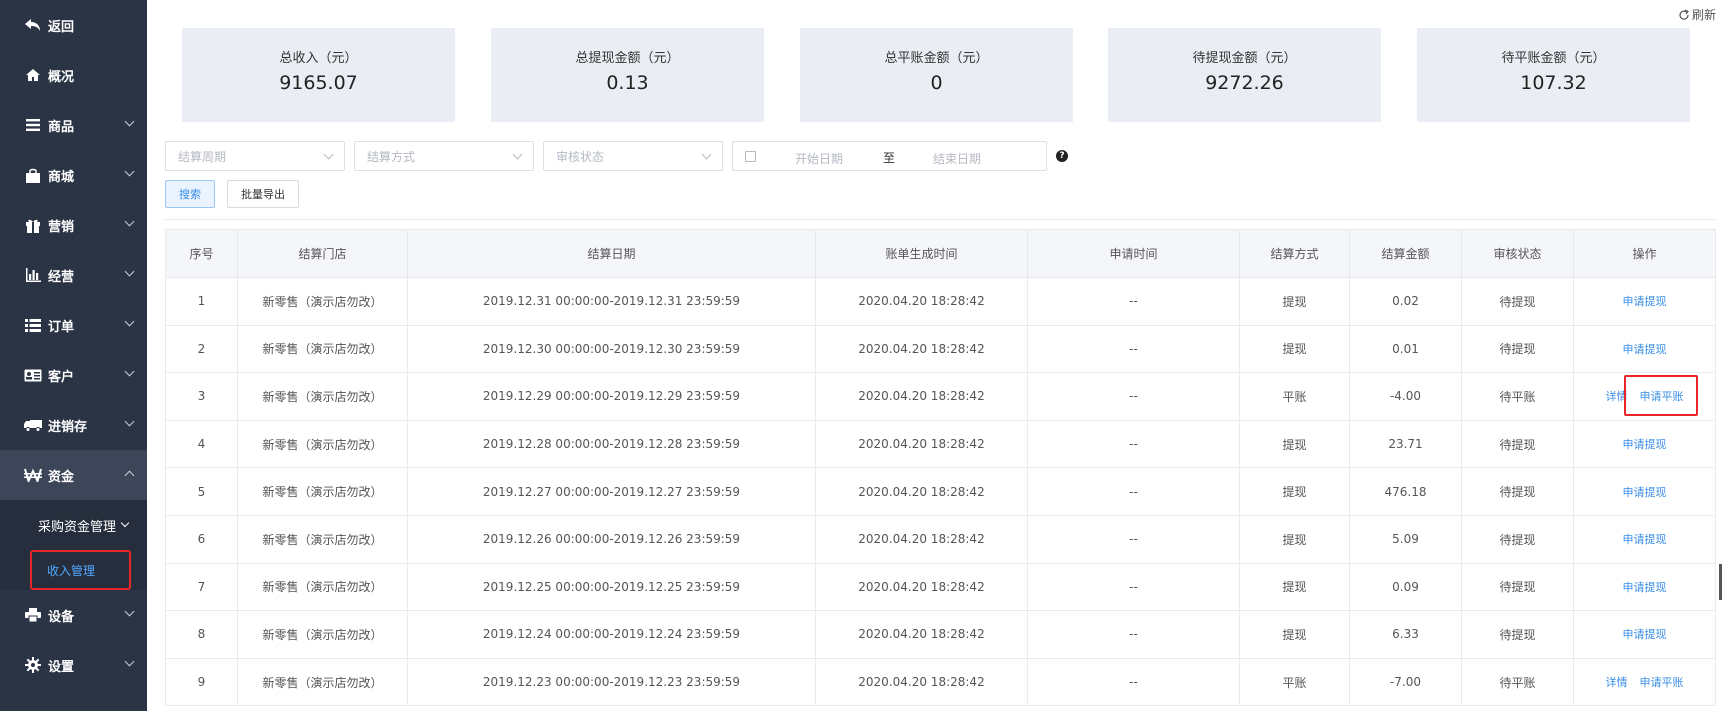  I want to click on nav-mall: 商城, so click(73, 175).